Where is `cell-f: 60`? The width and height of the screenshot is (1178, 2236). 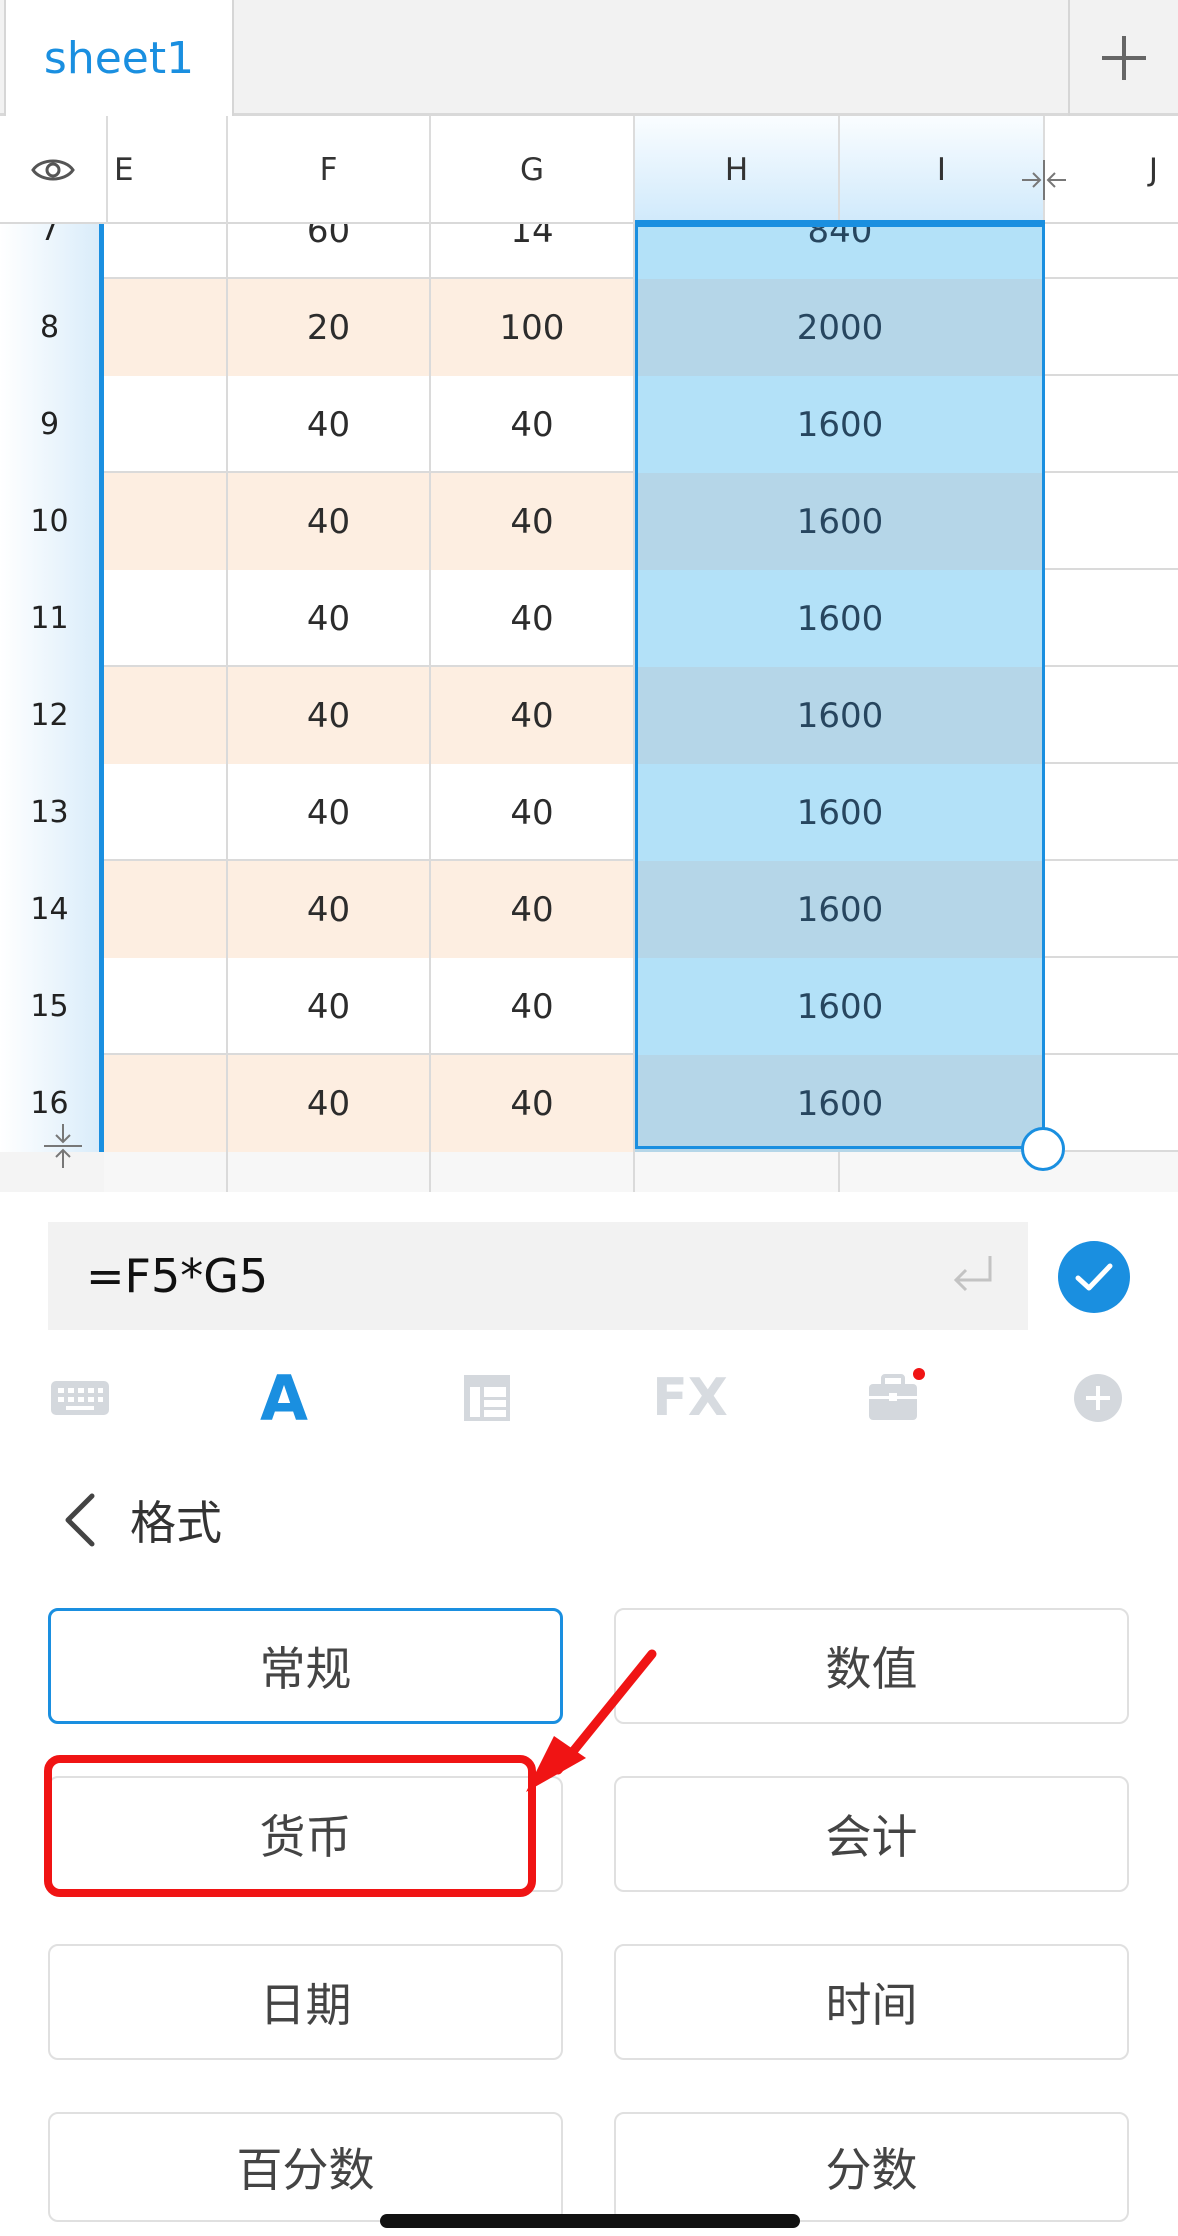
cell-f: 60 is located at coordinates (329, 251).